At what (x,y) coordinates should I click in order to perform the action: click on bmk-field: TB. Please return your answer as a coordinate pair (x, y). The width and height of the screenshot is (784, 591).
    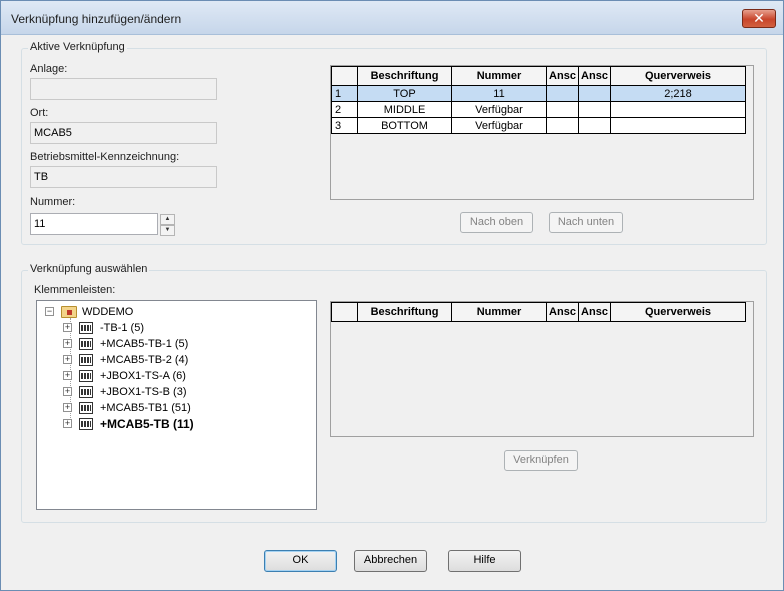
    Looking at the image, I should click on (123, 177).